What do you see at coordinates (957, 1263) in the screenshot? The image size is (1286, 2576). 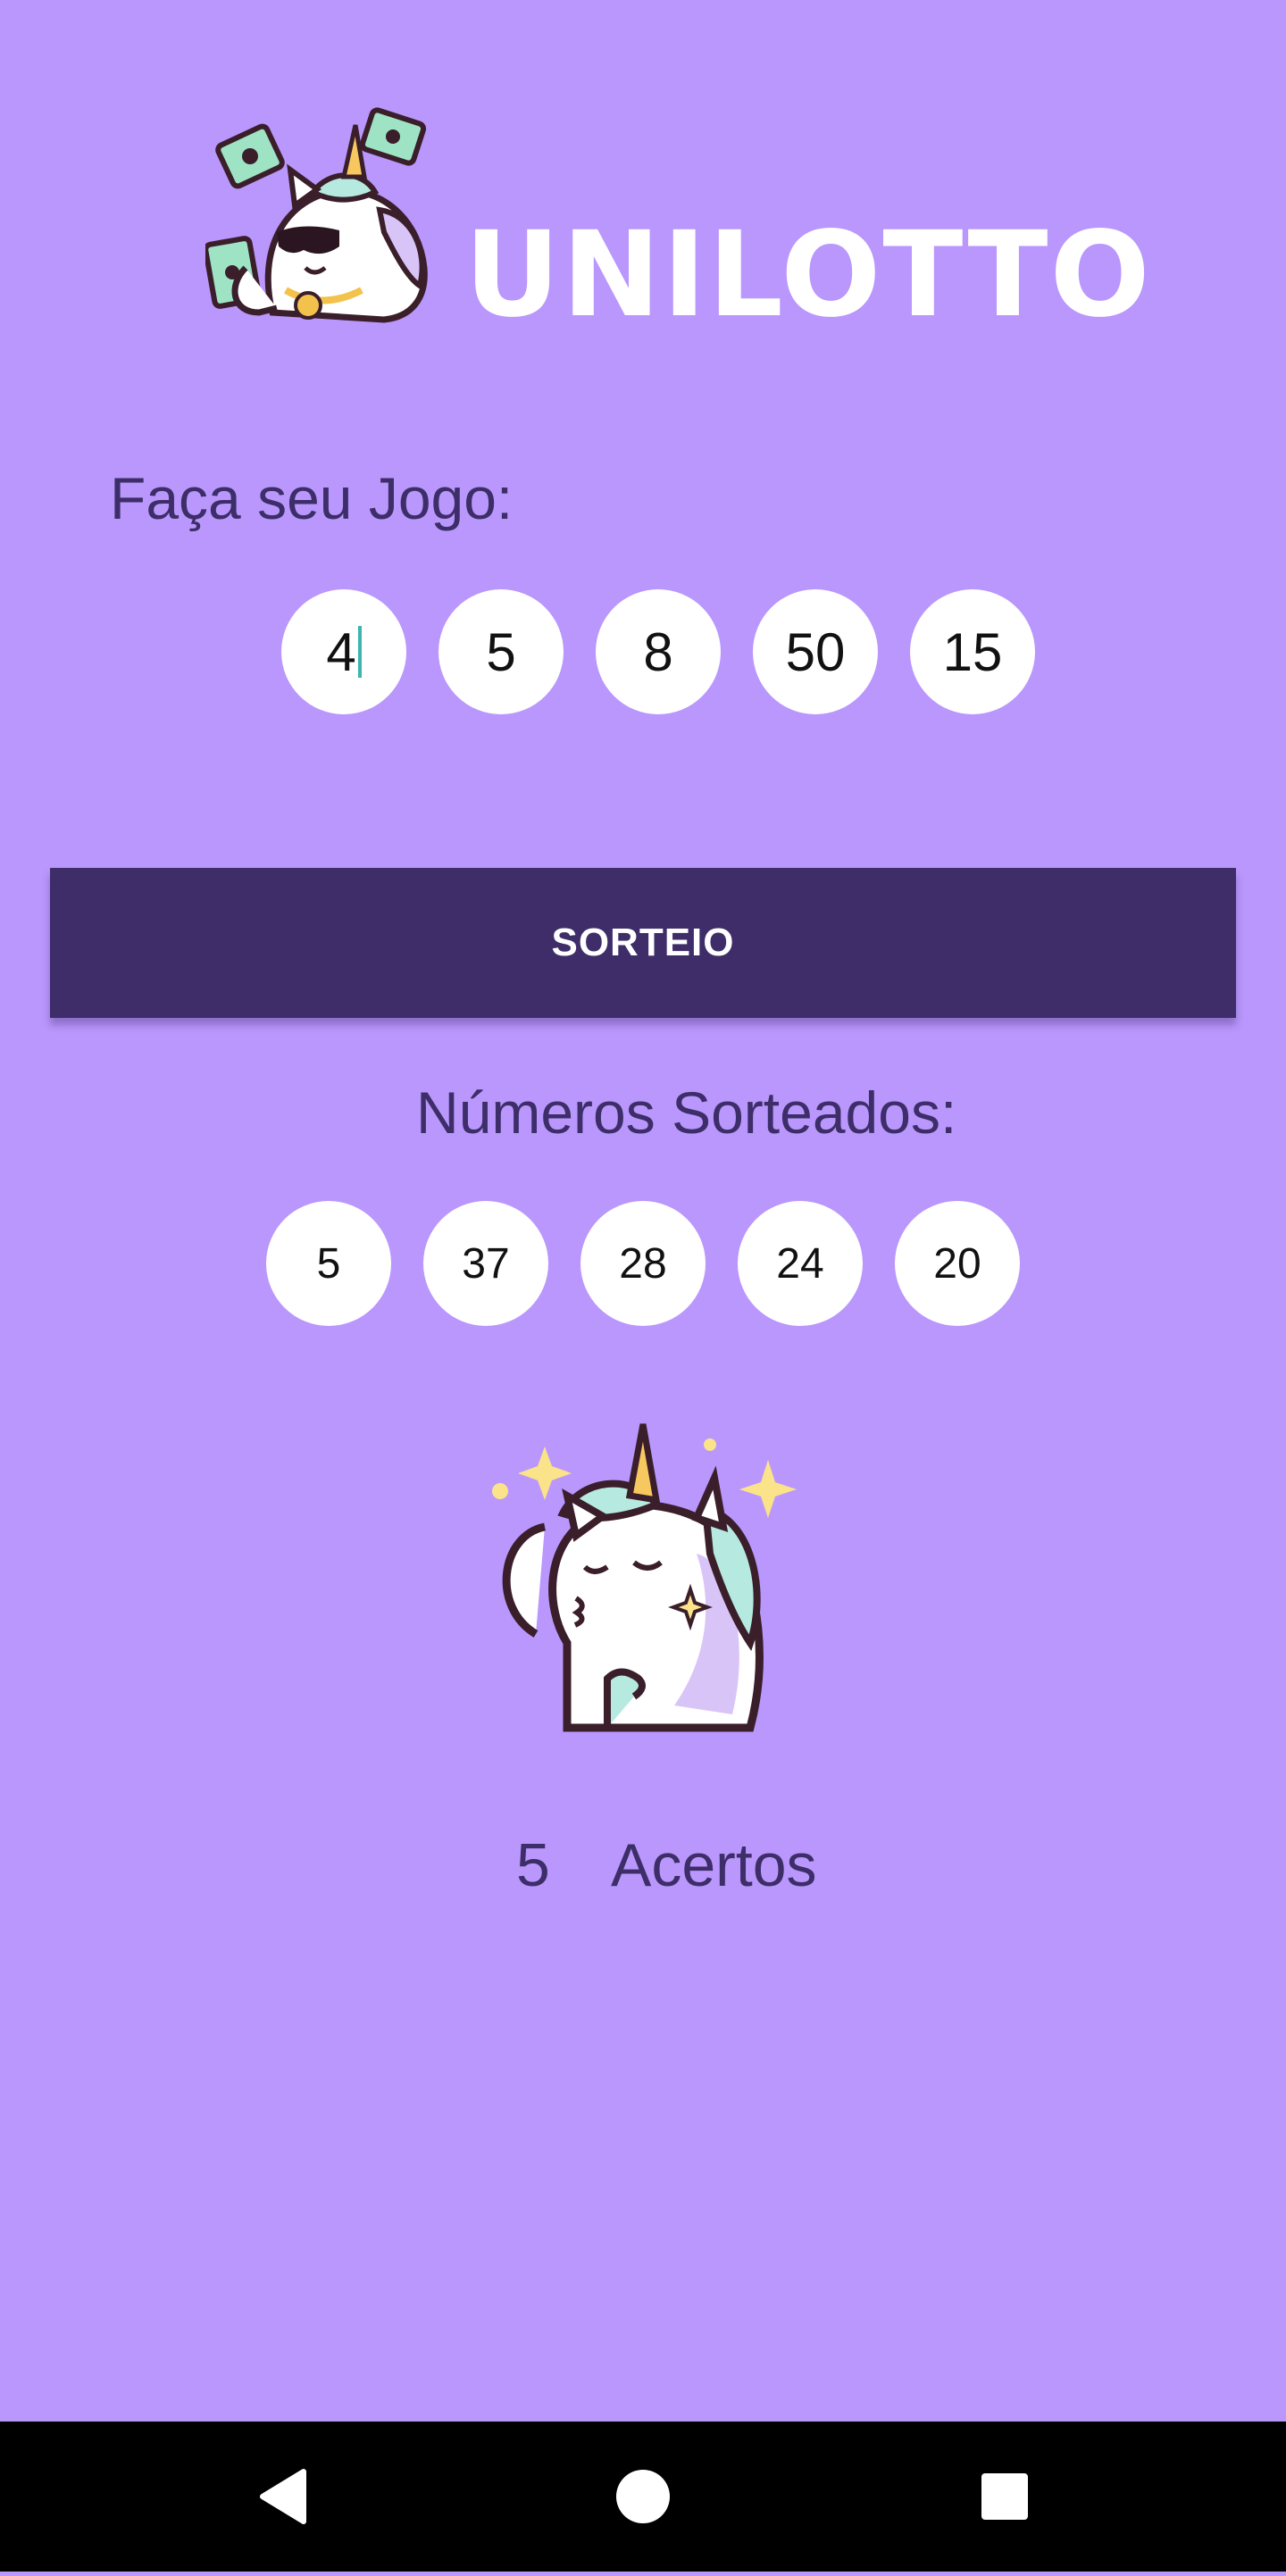 I see `result-number-5: 20` at bounding box center [957, 1263].